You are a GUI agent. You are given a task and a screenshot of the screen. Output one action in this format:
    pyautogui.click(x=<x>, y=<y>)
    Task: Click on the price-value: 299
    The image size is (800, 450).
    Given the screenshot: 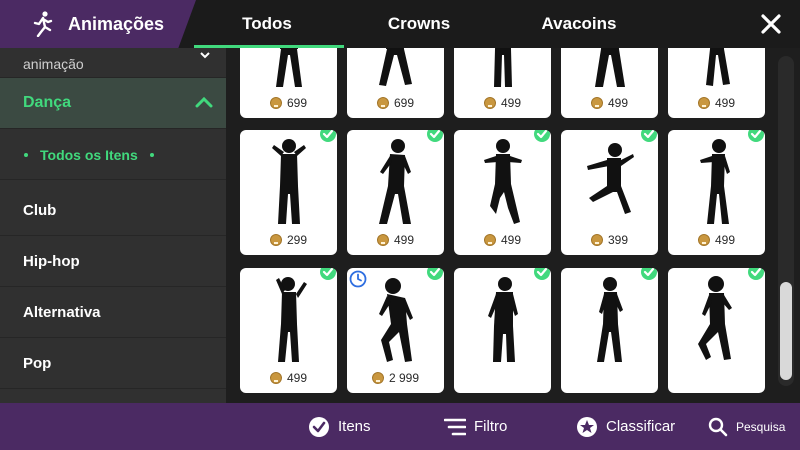 What is the action you would take?
    pyautogui.click(x=297, y=240)
    